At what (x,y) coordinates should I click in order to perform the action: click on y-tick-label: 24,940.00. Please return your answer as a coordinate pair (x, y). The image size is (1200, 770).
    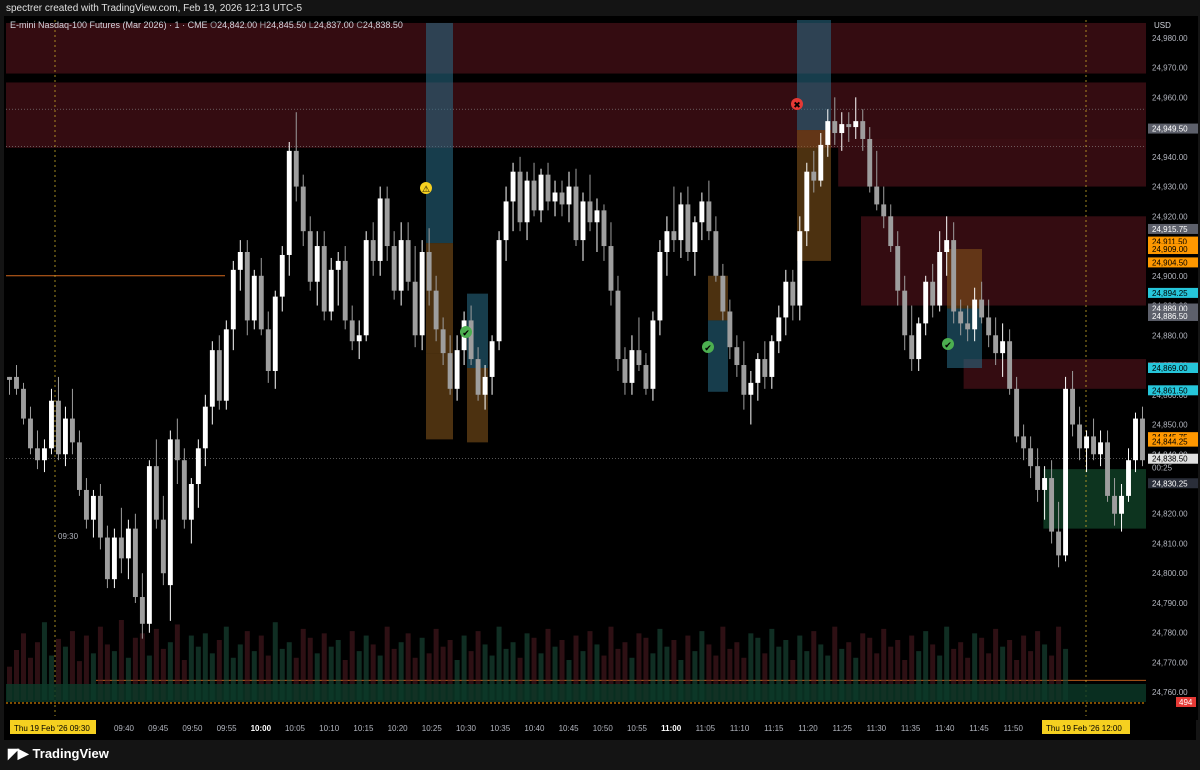
    Looking at the image, I should click on (1170, 157).